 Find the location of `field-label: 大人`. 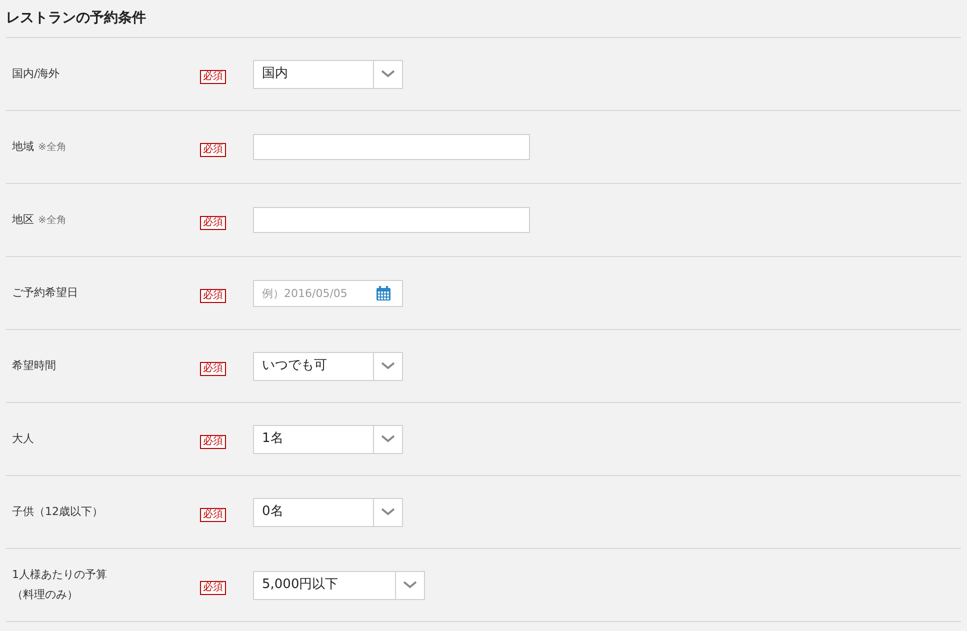

field-label: 大人 is located at coordinates (23, 439).